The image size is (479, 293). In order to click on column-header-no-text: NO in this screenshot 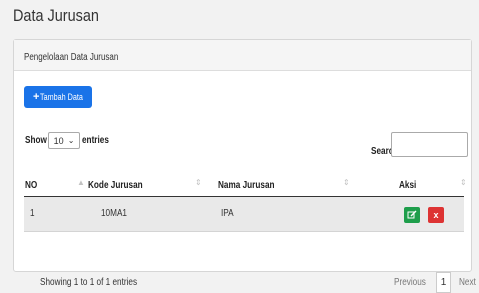, I will do `click(31, 185)`.